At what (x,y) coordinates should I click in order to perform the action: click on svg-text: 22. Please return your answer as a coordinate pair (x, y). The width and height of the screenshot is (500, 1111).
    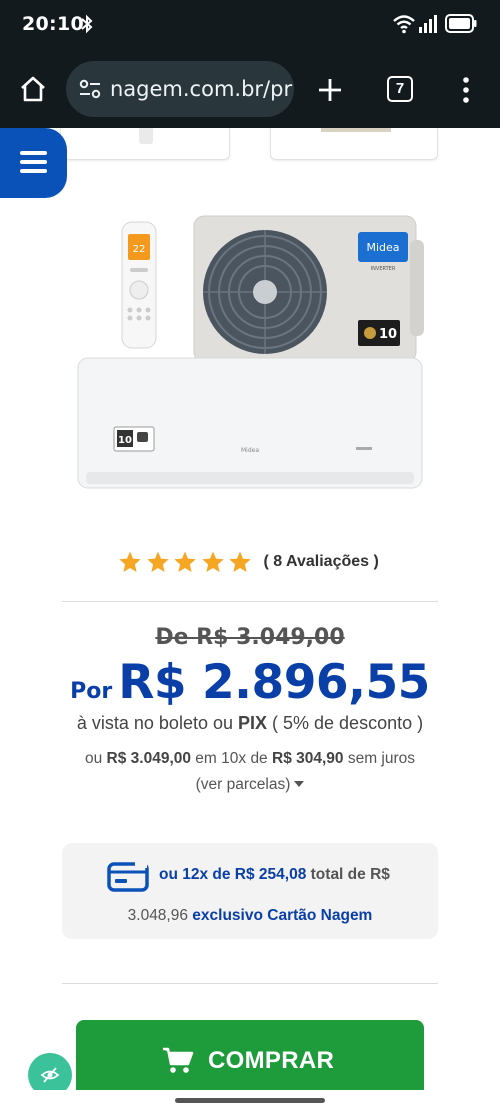
    Looking at the image, I should click on (139, 249).